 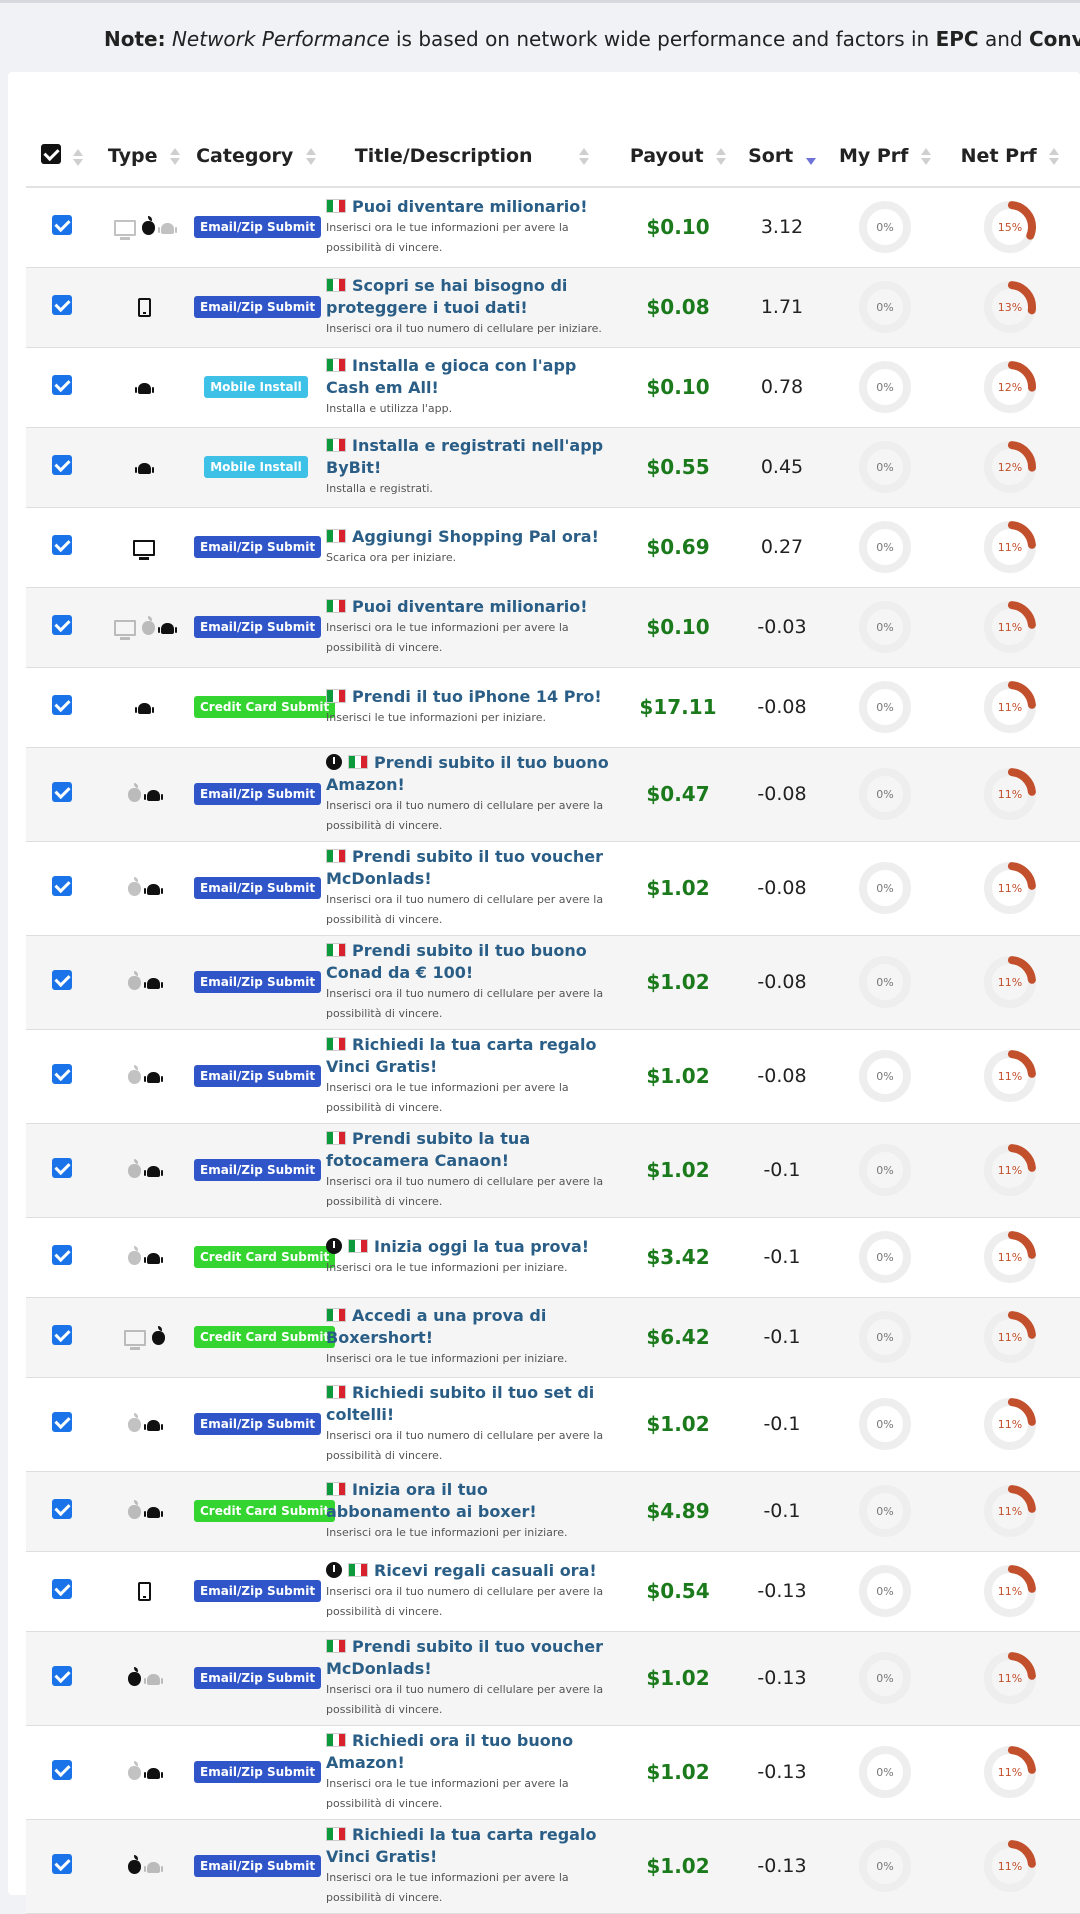 I want to click on header-title: Title/Description, so click(x=472, y=157).